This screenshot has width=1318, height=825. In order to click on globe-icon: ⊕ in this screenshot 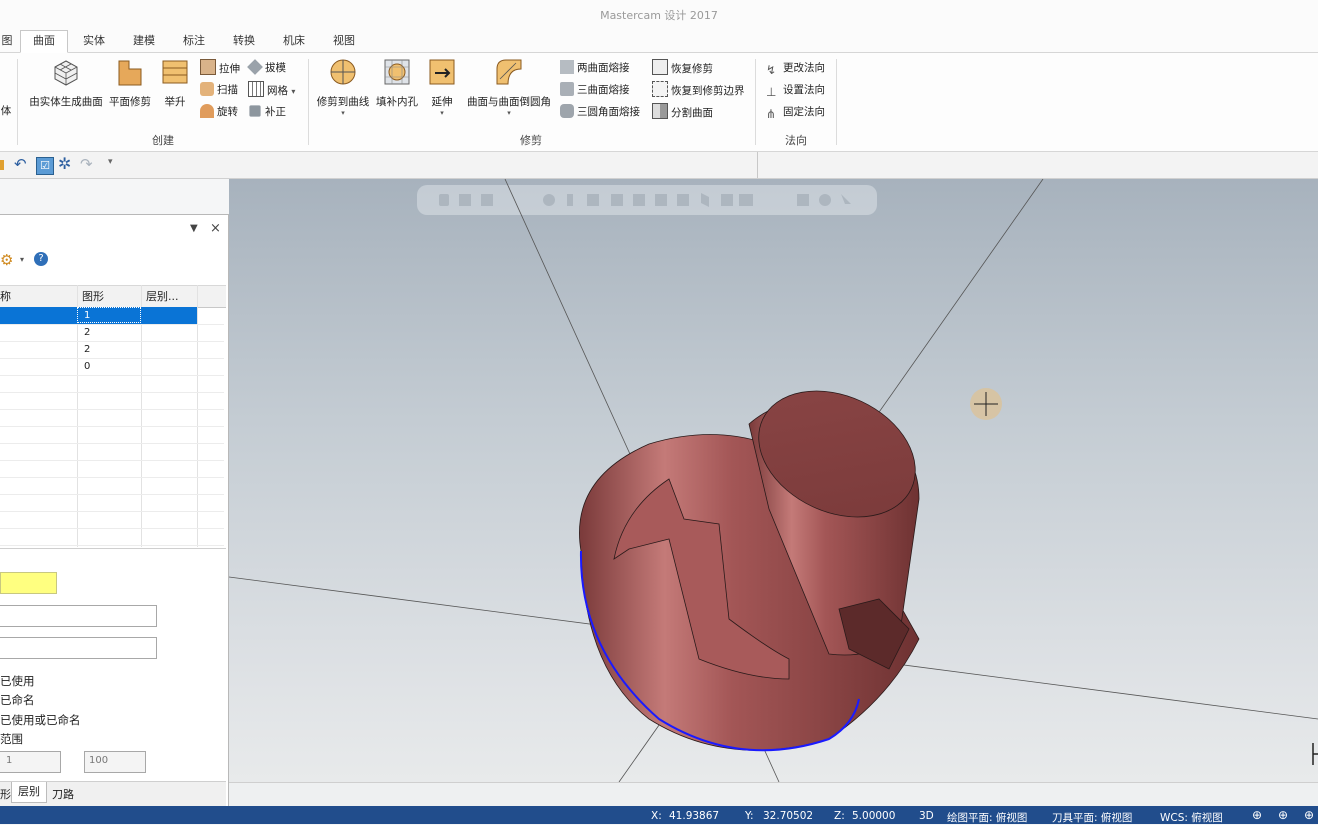, I will do `click(1257, 815)`.